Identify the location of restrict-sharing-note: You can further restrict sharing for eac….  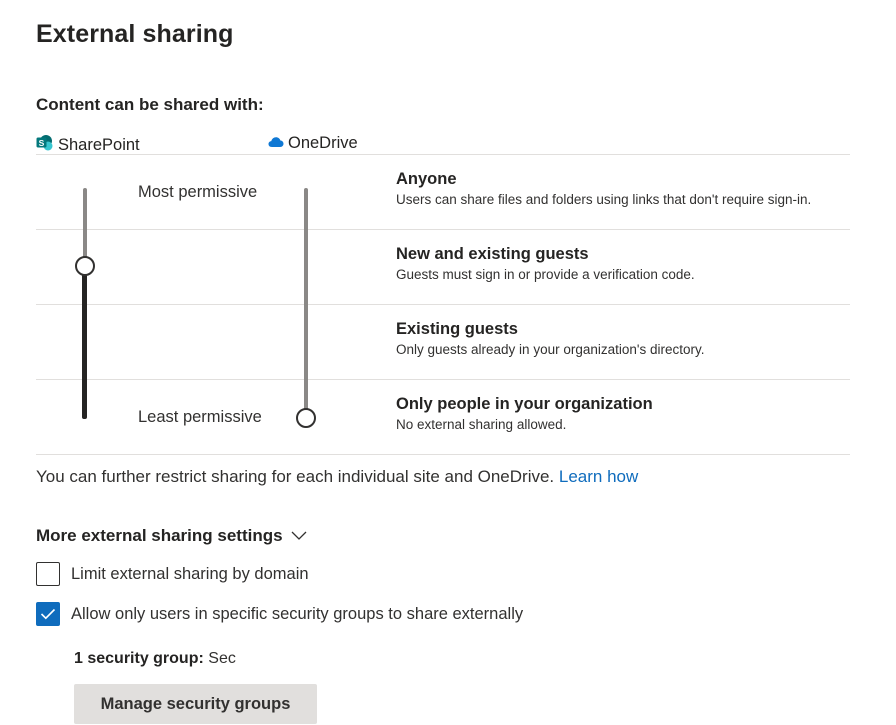
(337, 477).